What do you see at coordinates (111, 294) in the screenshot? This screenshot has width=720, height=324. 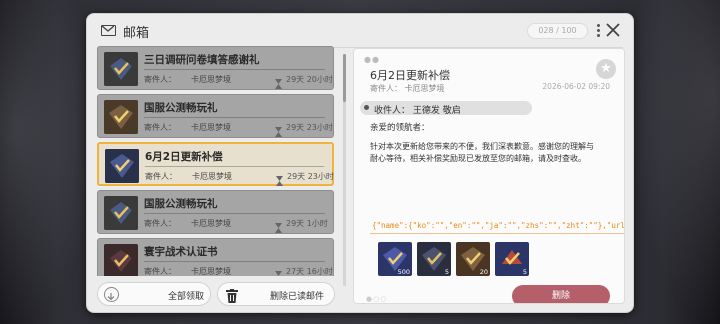 I see `download-icon` at bounding box center [111, 294].